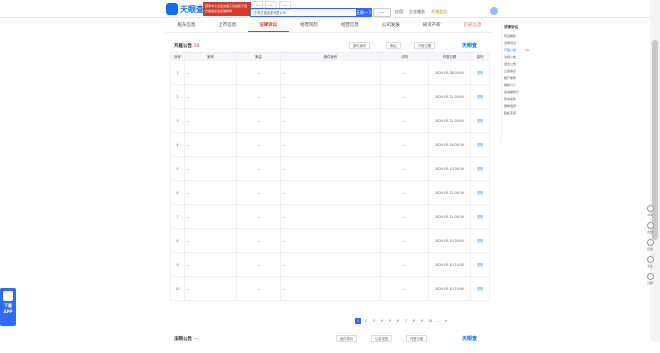  Describe the element at coordinates (650, 208) in the screenshot. I see `app-icon` at that location.